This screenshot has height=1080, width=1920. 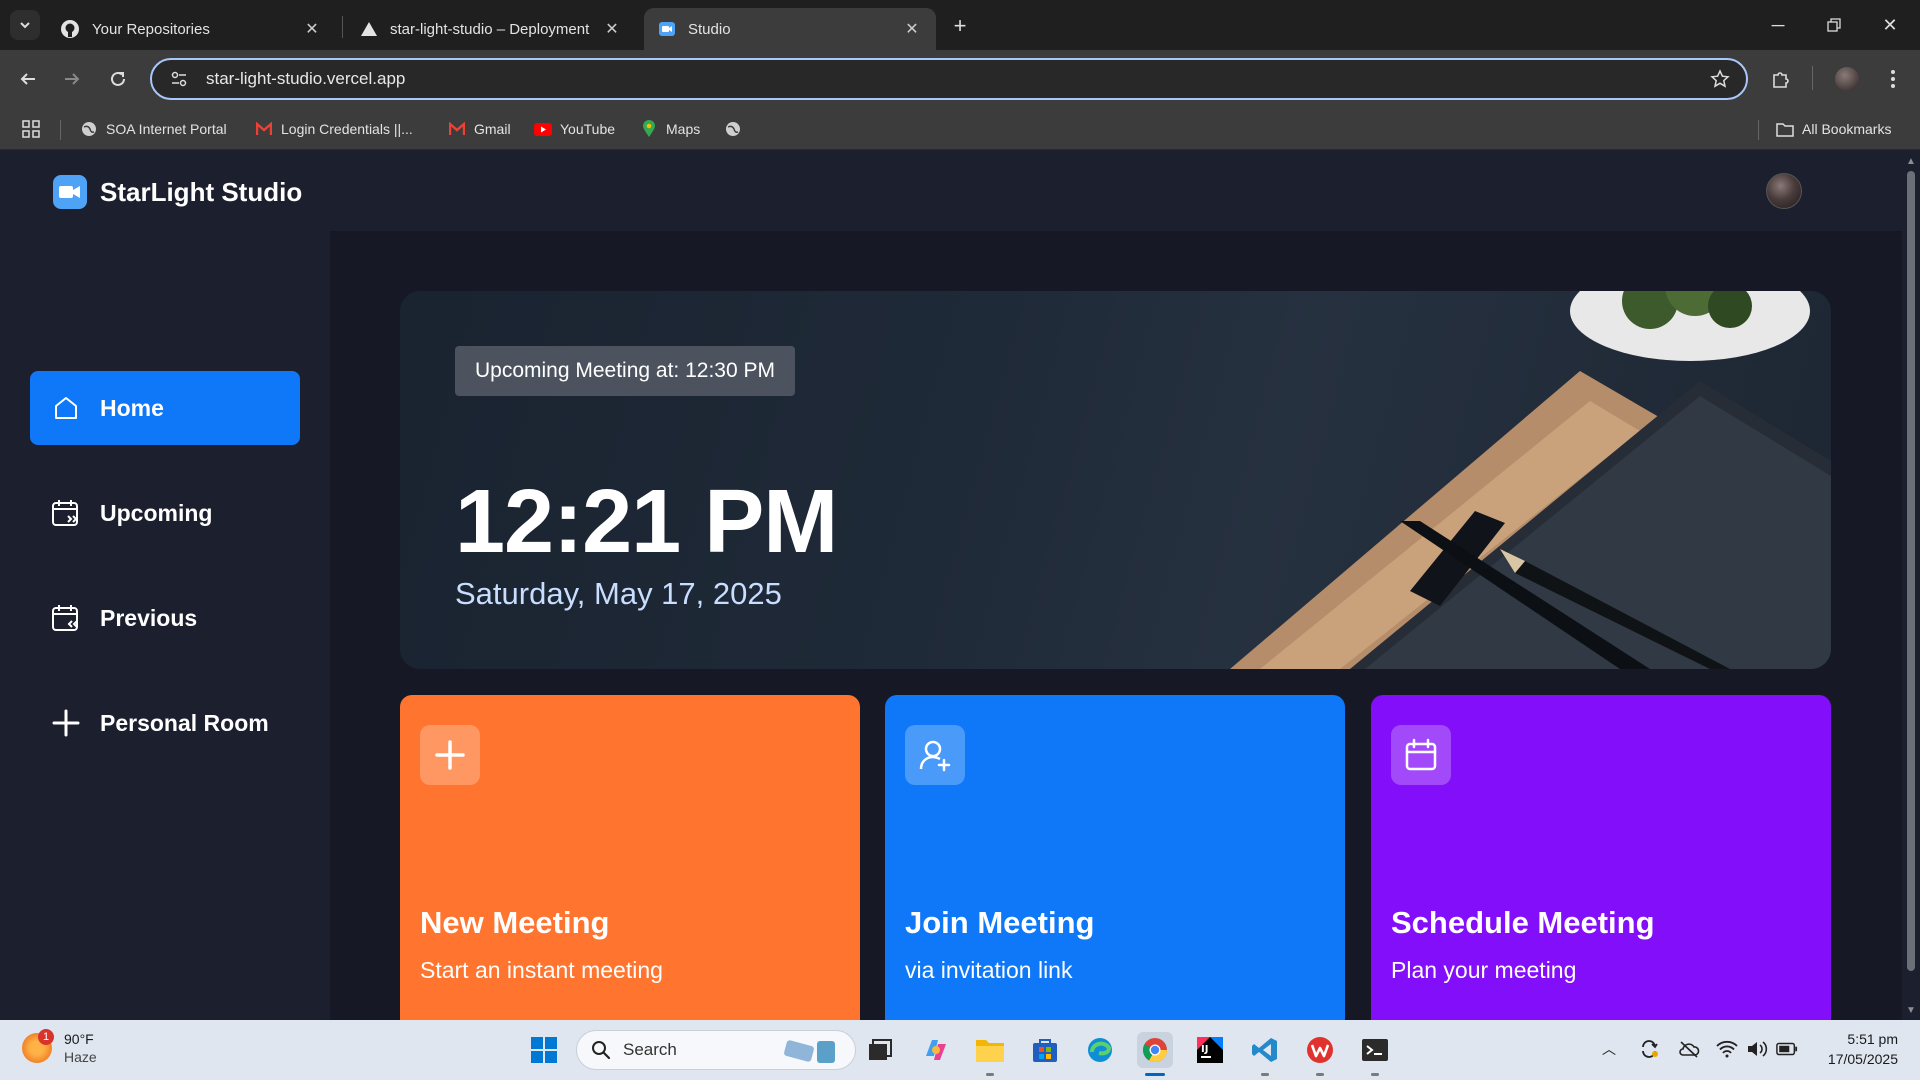 I want to click on tab-deployment: star-light-studio – Deployment ✕, so click(x=491, y=29).